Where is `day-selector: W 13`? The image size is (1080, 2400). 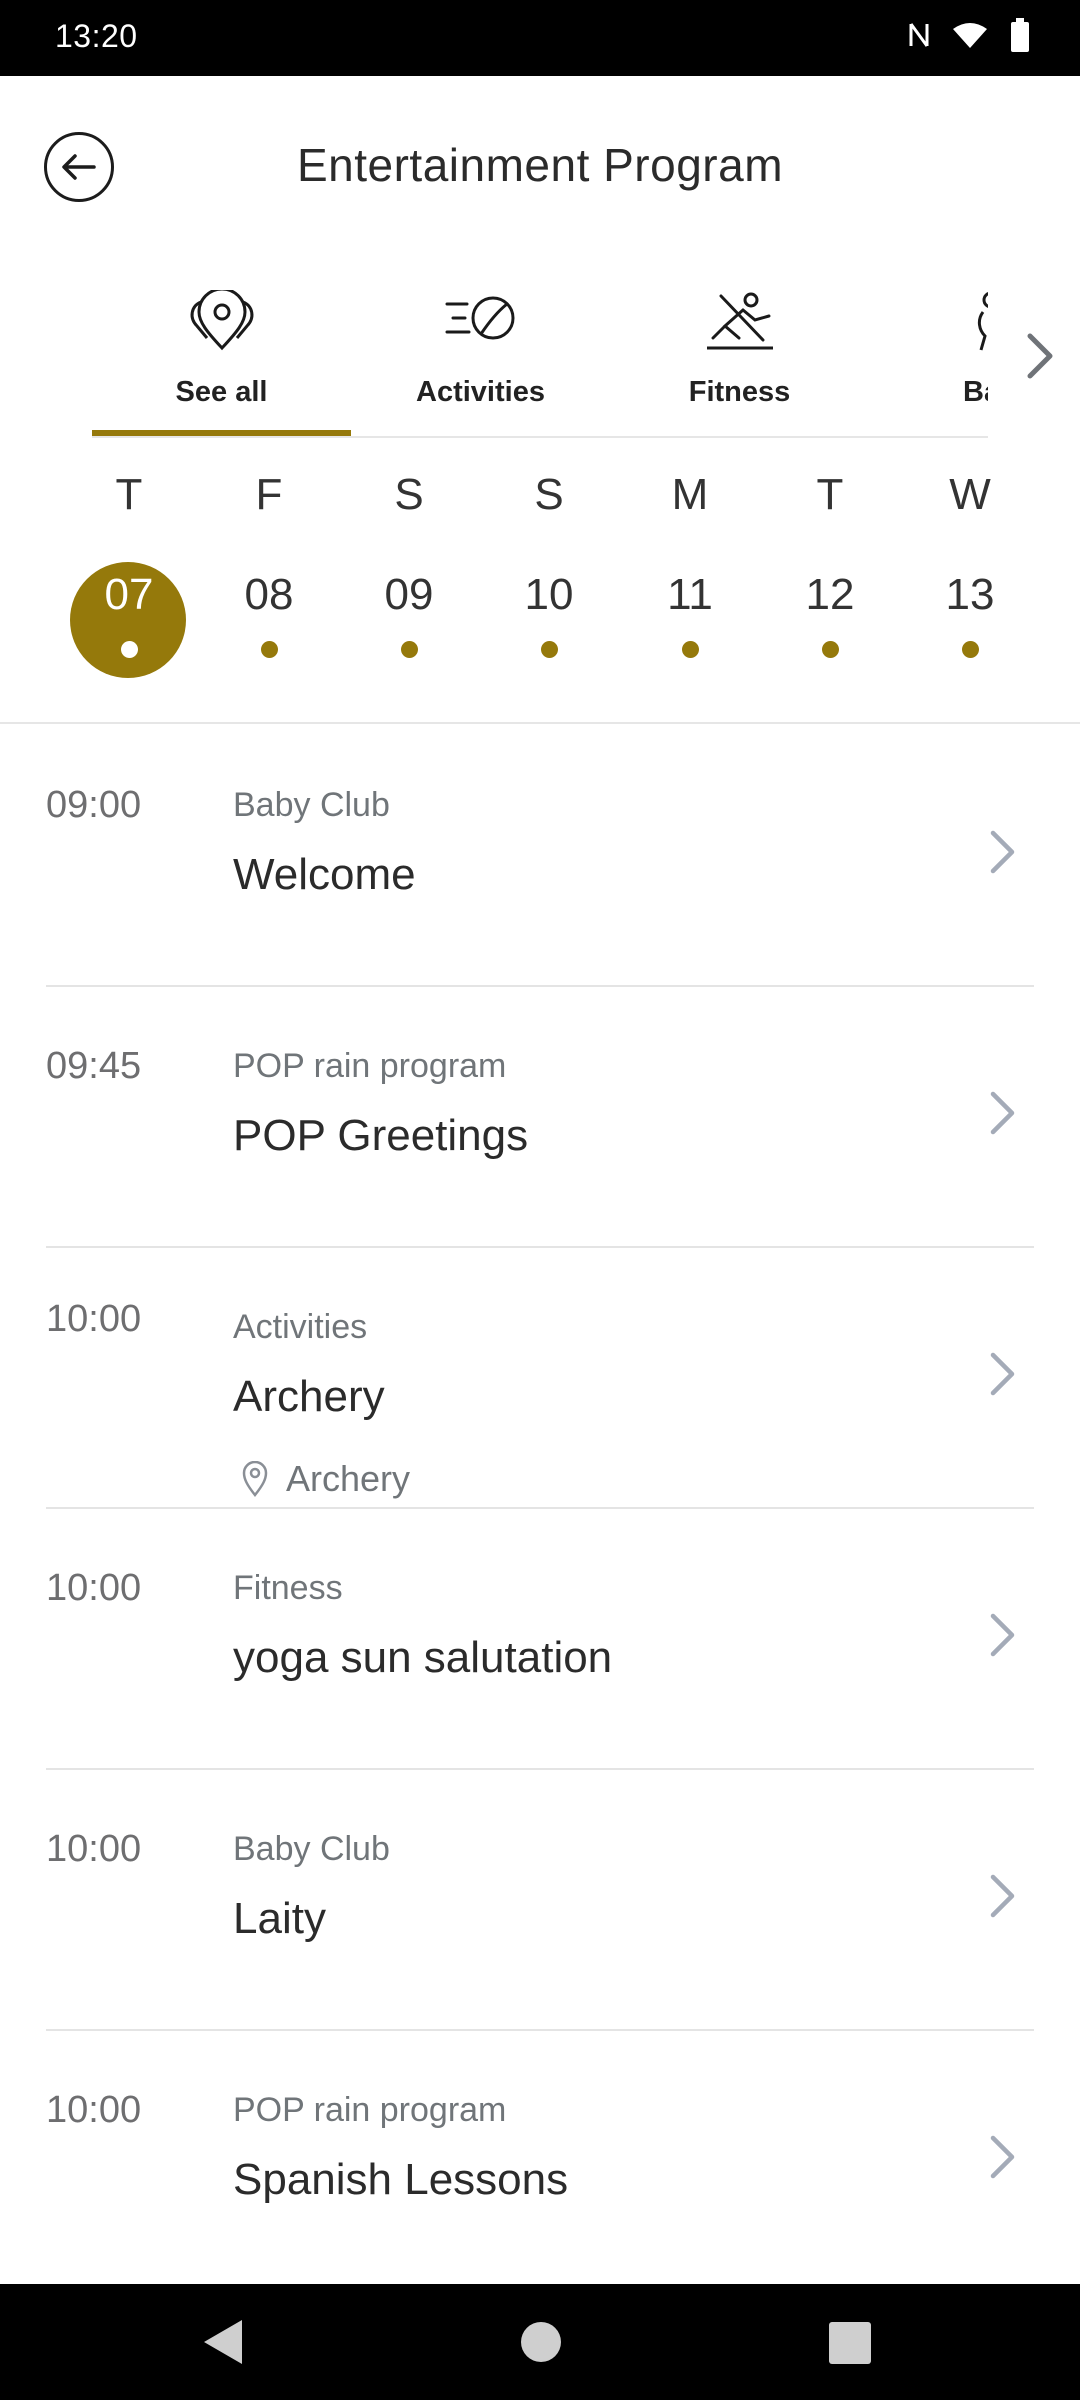
day-selector: W 13 is located at coordinates (970, 580).